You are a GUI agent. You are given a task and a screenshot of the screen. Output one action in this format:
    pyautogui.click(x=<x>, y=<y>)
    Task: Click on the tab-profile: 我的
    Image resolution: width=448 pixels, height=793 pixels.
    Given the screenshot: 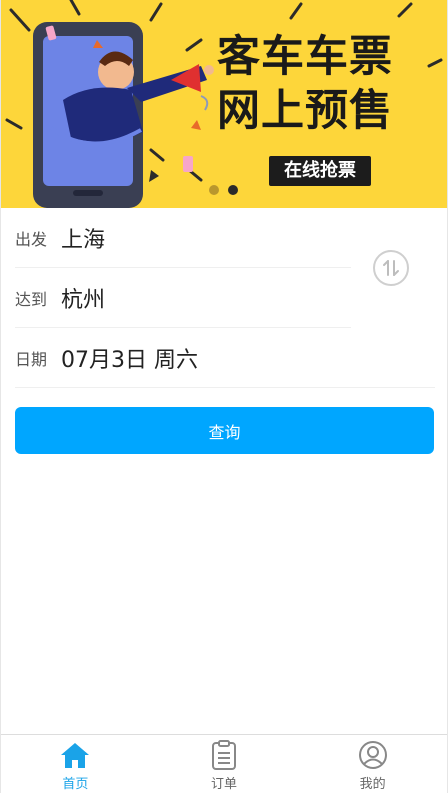 What is the action you would take?
    pyautogui.click(x=372, y=764)
    